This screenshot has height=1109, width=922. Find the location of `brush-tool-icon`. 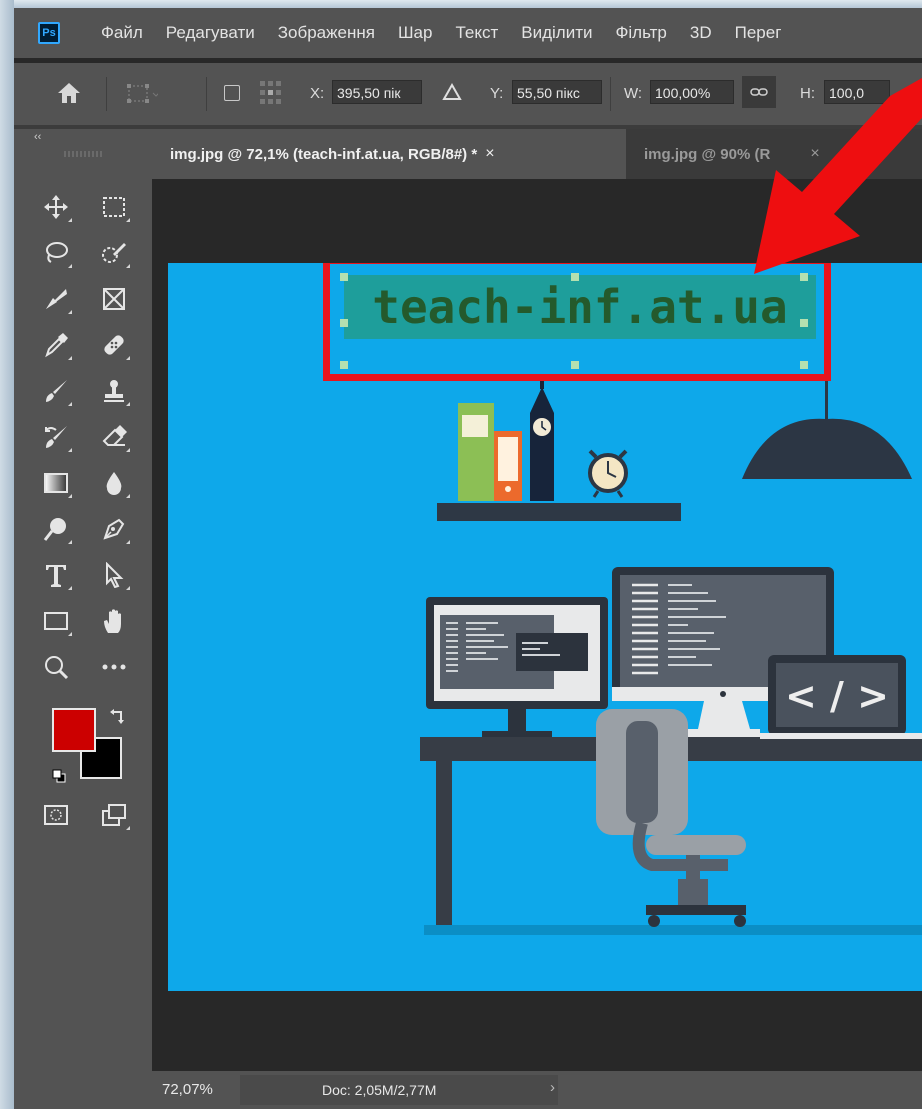

brush-tool-icon is located at coordinates (56, 391).